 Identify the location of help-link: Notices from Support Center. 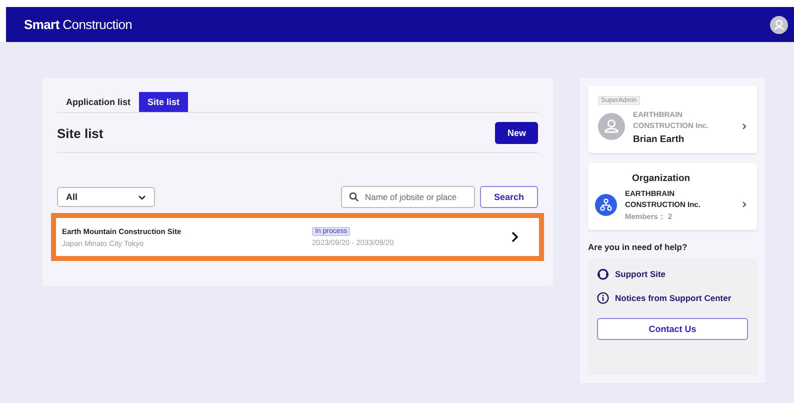
(673, 298).